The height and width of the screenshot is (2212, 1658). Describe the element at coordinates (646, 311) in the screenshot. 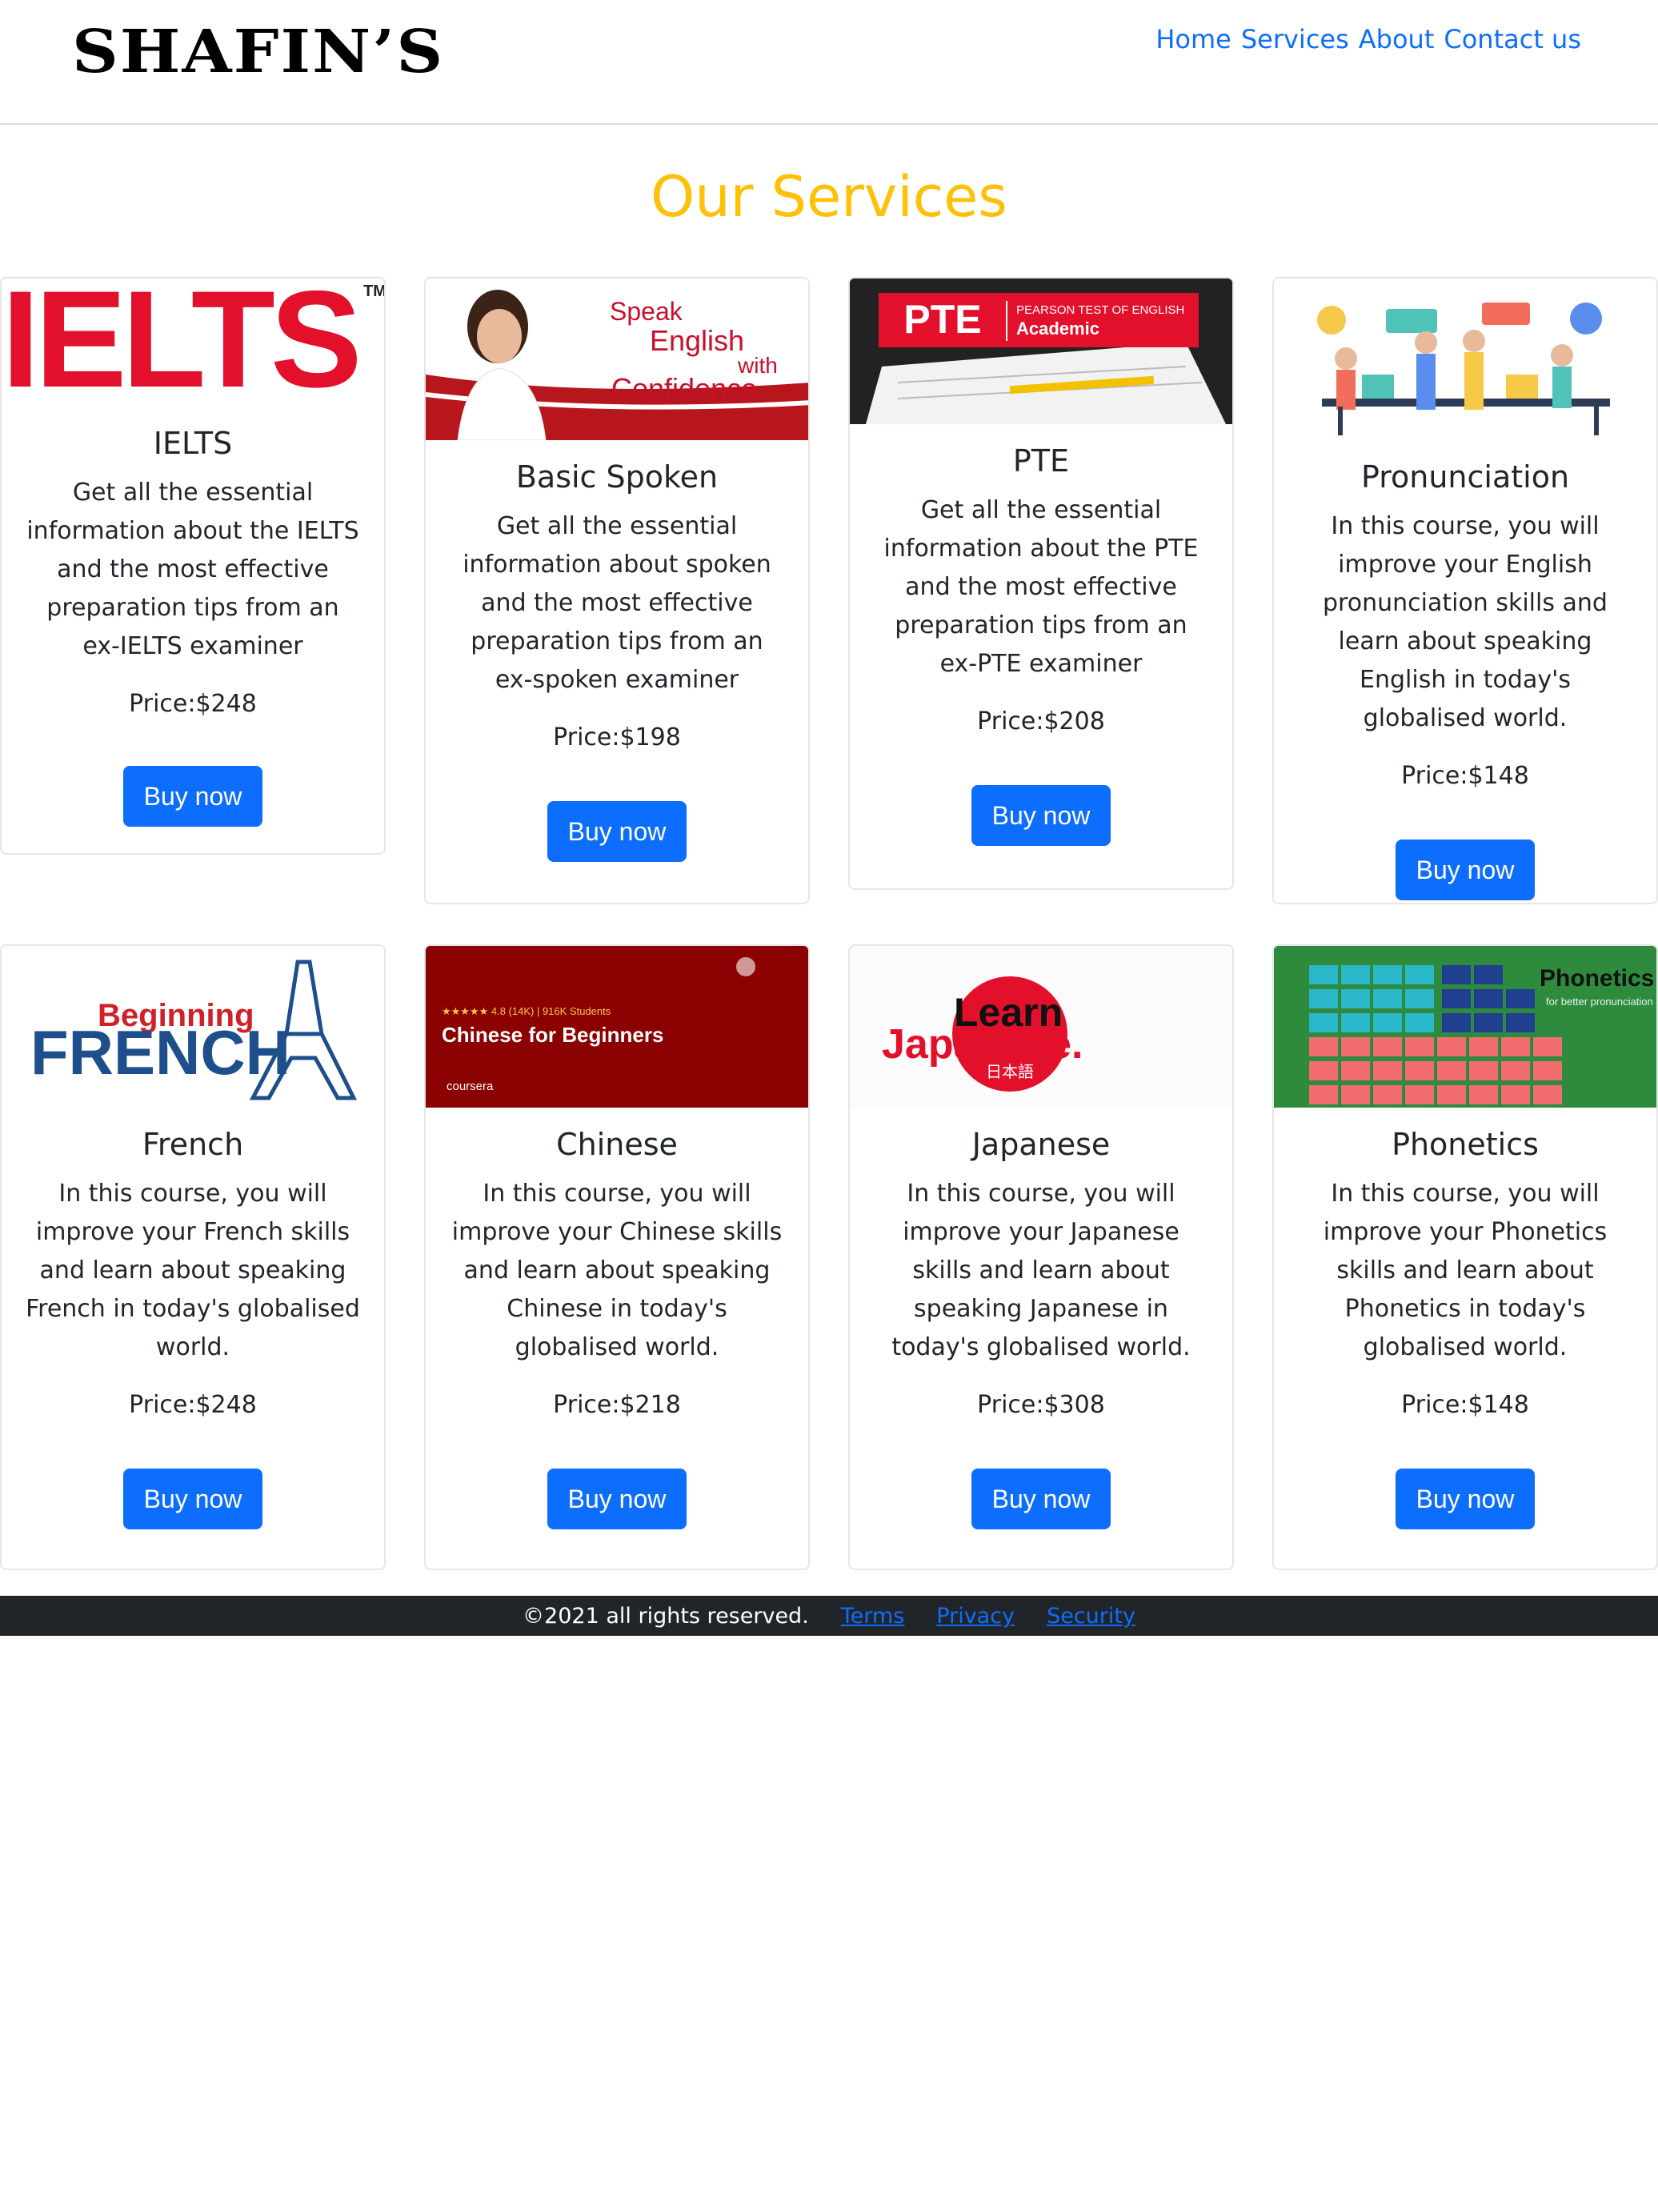

I see `svg-text: Speak` at that location.